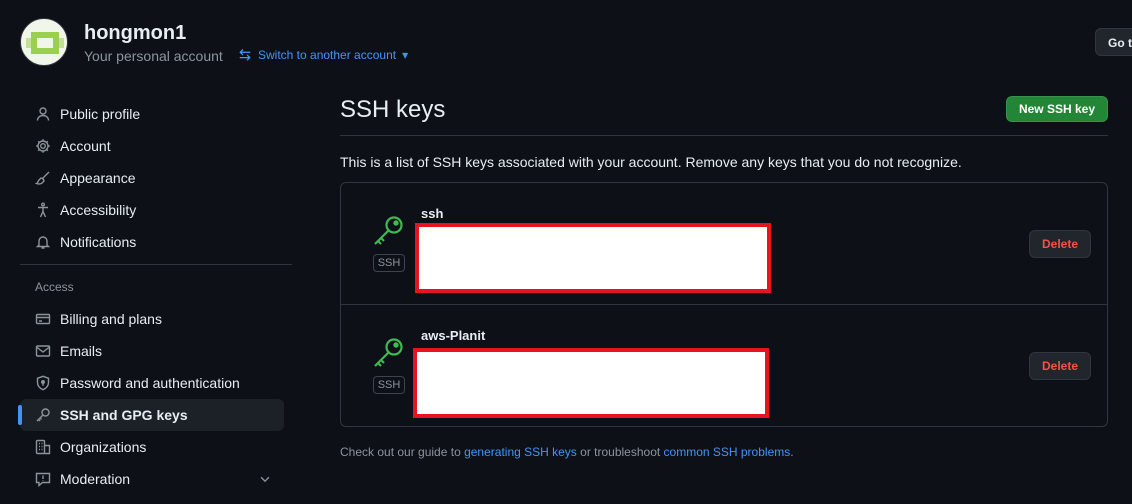 The width and height of the screenshot is (1132, 504). Describe the element at coordinates (43, 351) in the screenshot. I see `mail-icon` at that location.